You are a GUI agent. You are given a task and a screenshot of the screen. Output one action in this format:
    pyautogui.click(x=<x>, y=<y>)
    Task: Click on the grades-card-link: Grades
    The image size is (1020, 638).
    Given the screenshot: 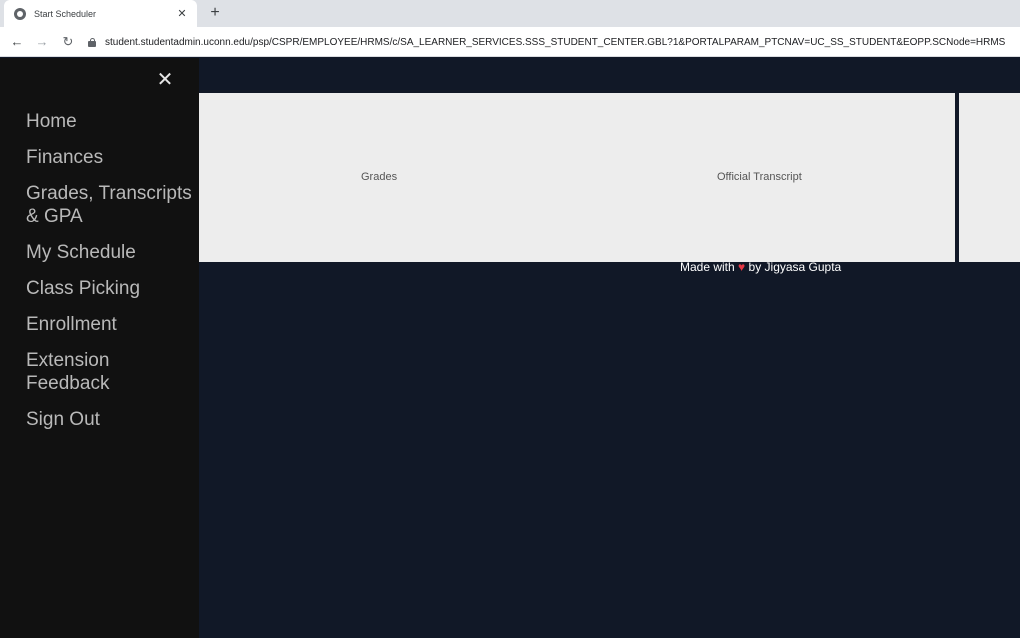 What is the action you would take?
    pyautogui.click(x=379, y=177)
    